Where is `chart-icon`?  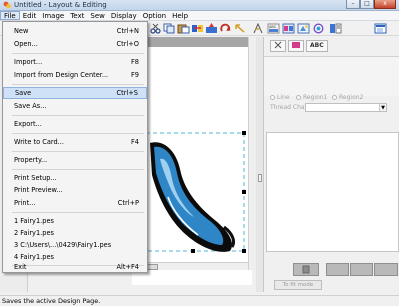
chart-icon is located at coordinates (318, 28).